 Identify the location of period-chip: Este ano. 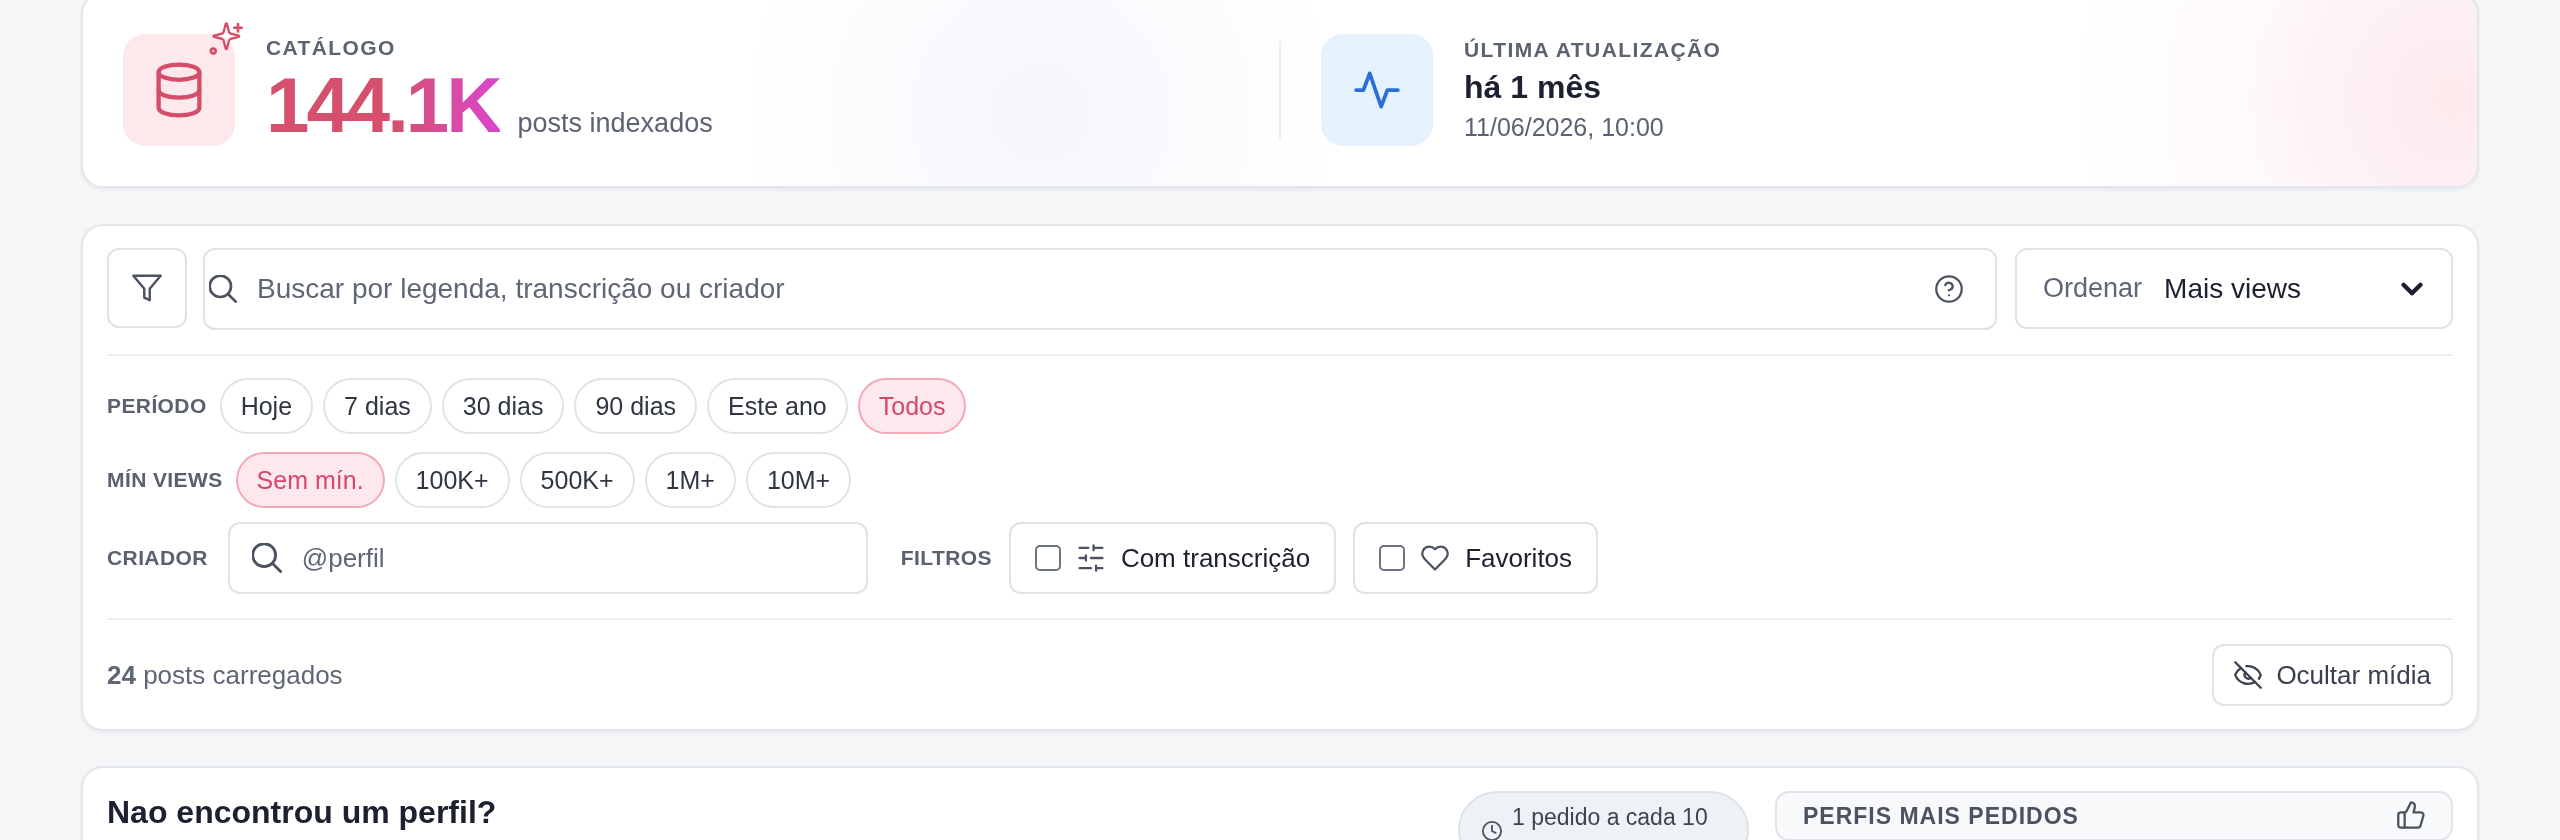
(777, 406).